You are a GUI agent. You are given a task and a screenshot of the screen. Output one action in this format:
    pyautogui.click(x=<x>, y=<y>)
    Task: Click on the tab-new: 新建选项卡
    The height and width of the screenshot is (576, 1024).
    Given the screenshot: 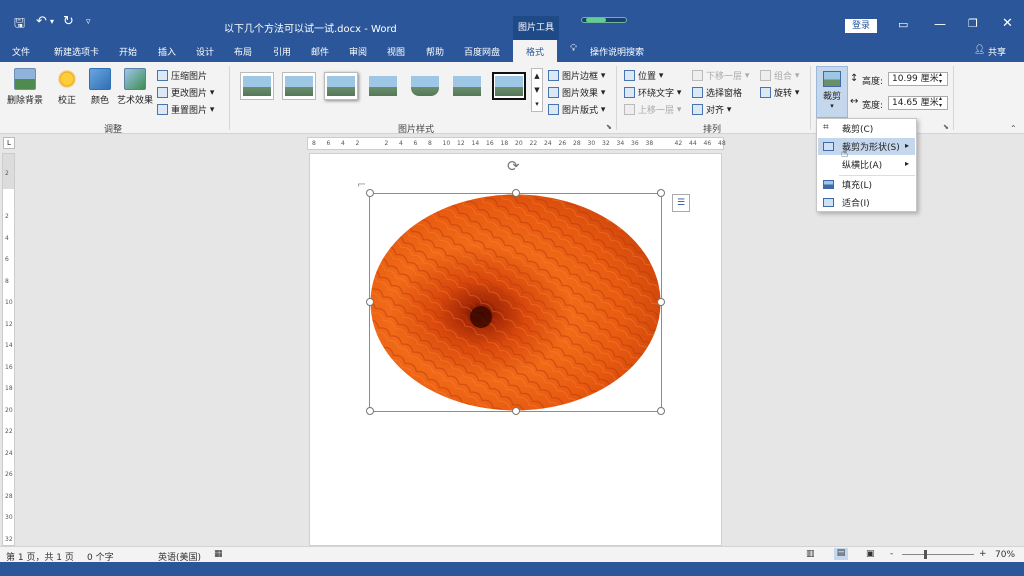 What is the action you would take?
    pyautogui.click(x=76, y=51)
    